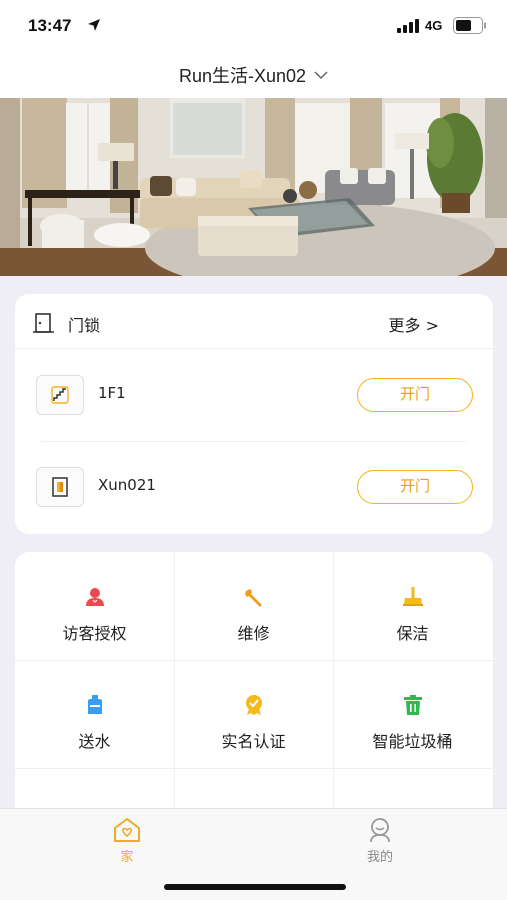  I want to click on service-water-delivery: 送水, so click(94, 714).